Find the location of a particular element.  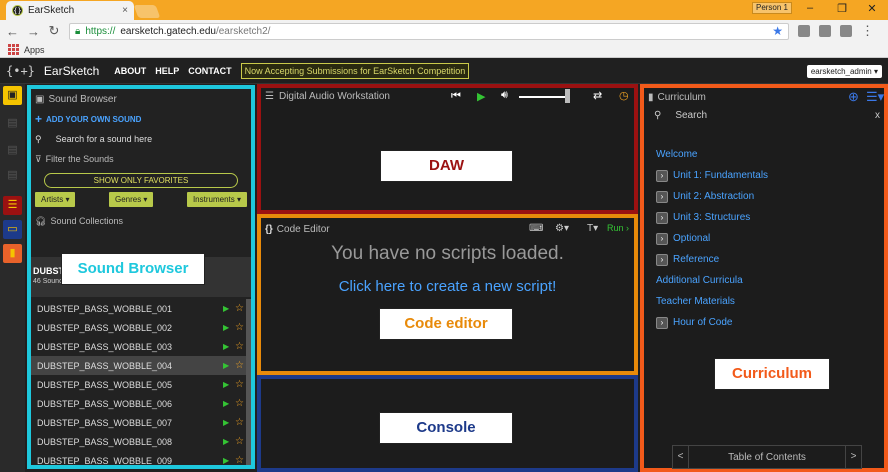

sound-row: DUBSTEP_BASS_WOBBLE_009 ▶ ☆ is located at coordinates (141, 458).